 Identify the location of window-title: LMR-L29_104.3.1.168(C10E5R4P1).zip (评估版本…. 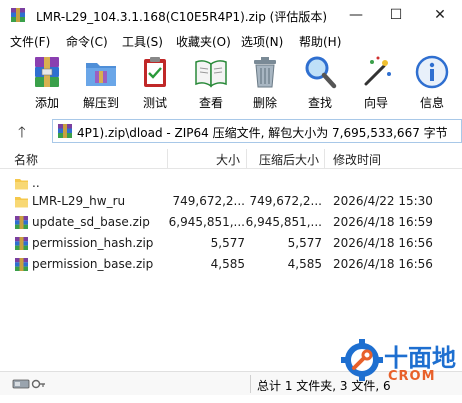
(182, 17).